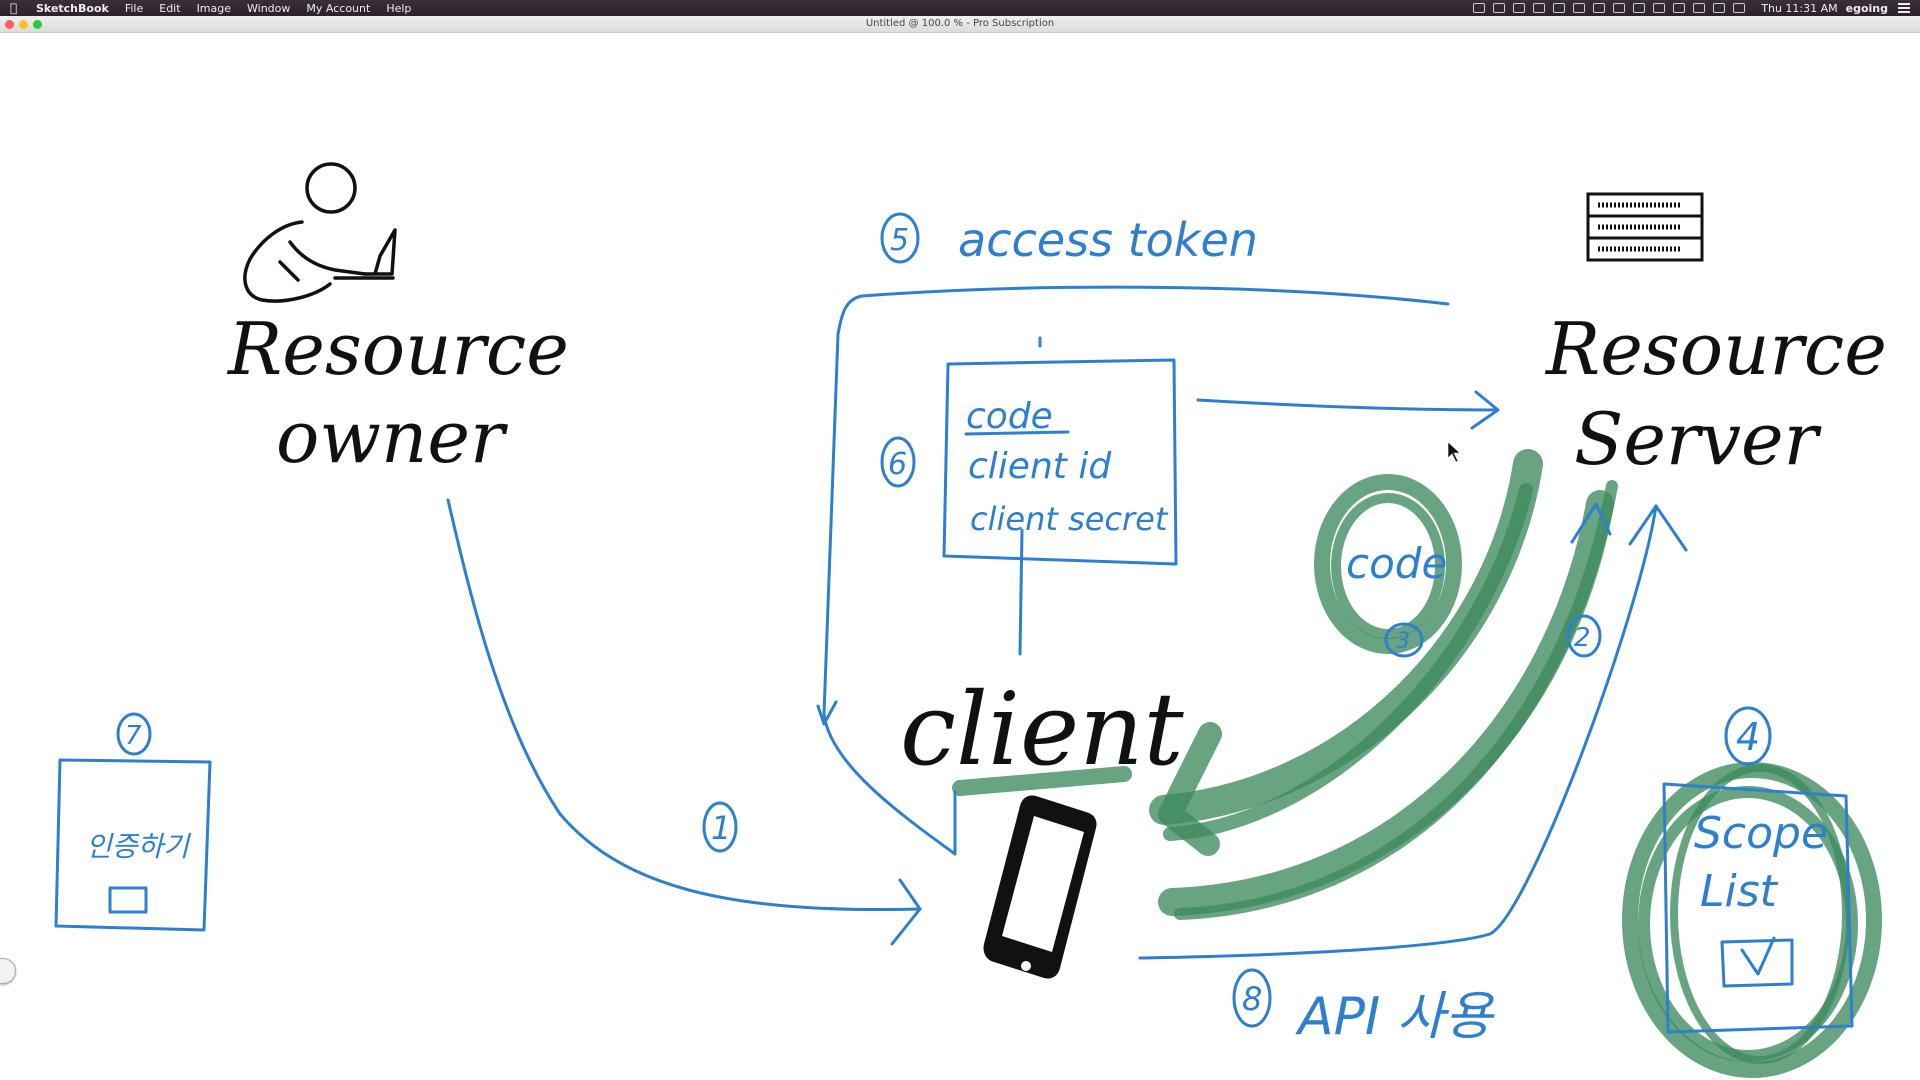 The height and width of the screenshot is (1080, 1920). I want to click on user-name: egoing, so click(1867, 8).